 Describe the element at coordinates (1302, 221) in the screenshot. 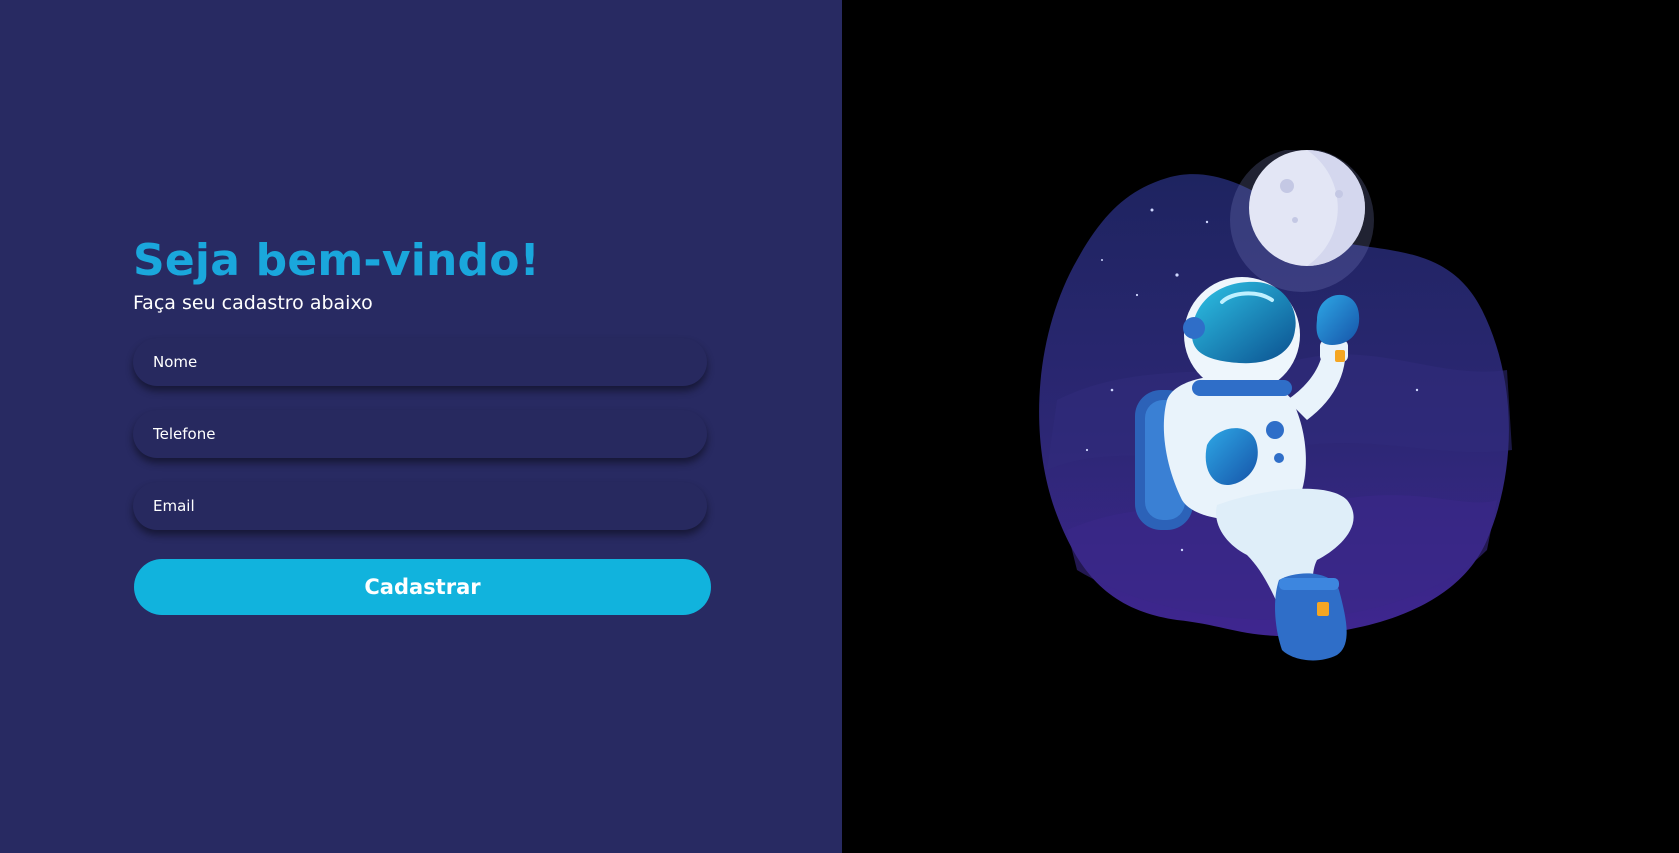

I see `moon-icon` at that location.